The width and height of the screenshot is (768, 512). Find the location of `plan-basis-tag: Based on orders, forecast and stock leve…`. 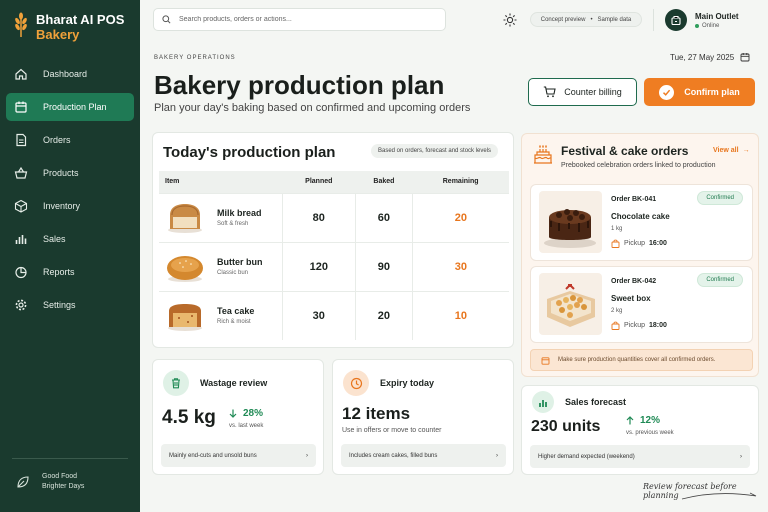

plan-basis-tag: Based on orders, forecast and stock leve… is located at coordinates (435, 151).